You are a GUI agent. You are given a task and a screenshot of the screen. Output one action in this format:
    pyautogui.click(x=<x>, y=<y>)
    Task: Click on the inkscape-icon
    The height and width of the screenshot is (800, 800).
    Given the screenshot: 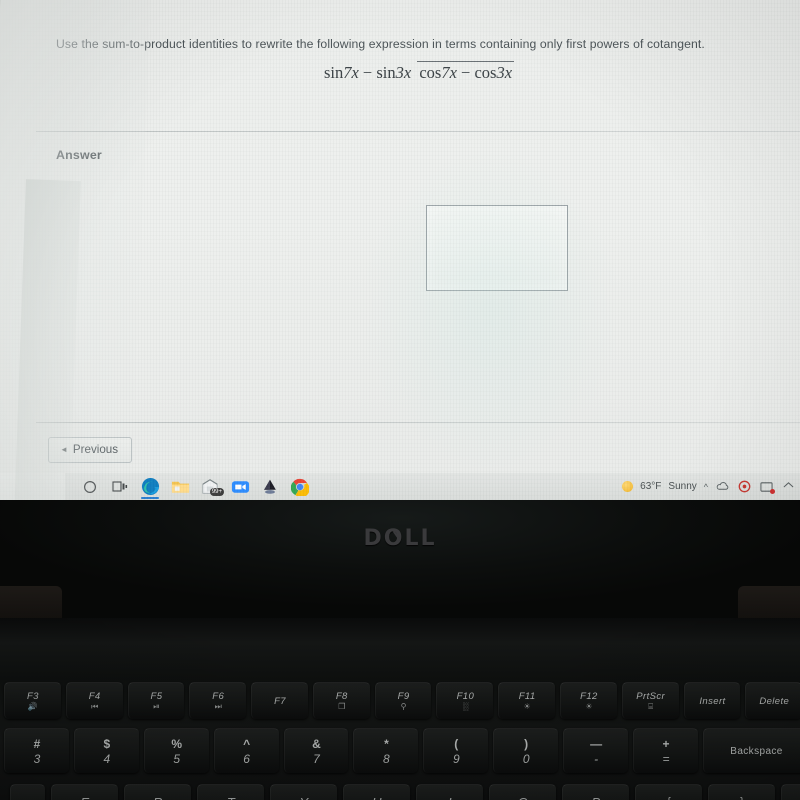 What is the action you would take?
    pyautogui.click(x=270, y=486)
    